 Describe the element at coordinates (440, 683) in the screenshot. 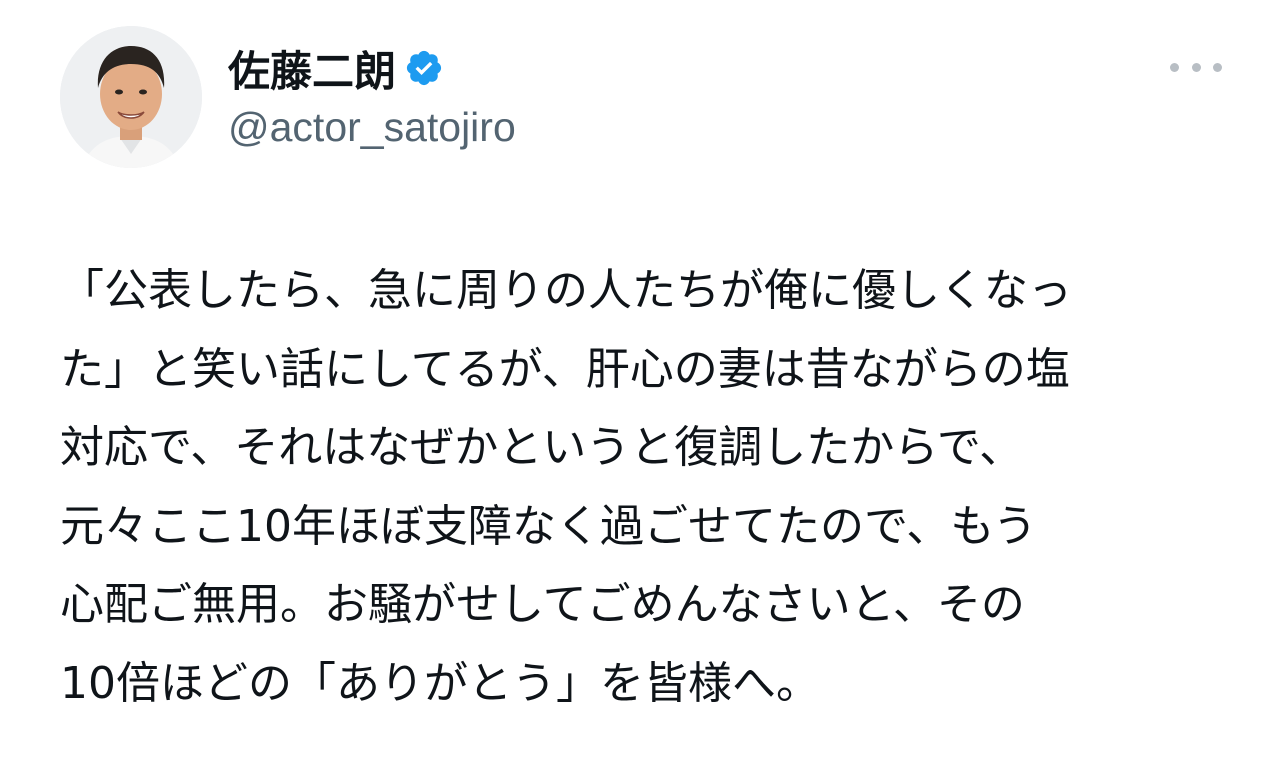

I see `tweet-text-line: 10倍ほどの「ありがとう」を皆様へ。` at that location.